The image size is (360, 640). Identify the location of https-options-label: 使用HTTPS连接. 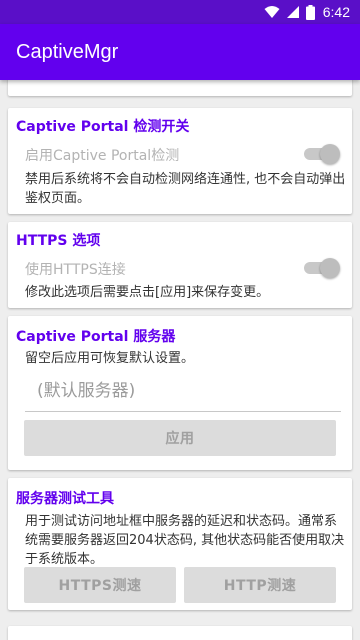
(75, 270).